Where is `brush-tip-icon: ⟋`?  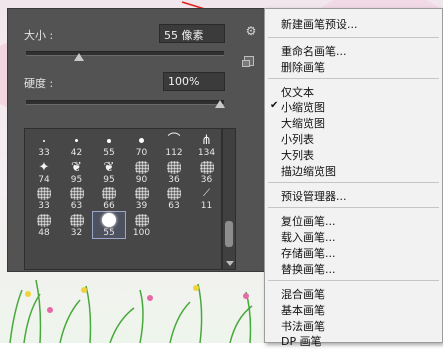
brush-tip-icon: ⟋ is located at coordinates (206, 193).